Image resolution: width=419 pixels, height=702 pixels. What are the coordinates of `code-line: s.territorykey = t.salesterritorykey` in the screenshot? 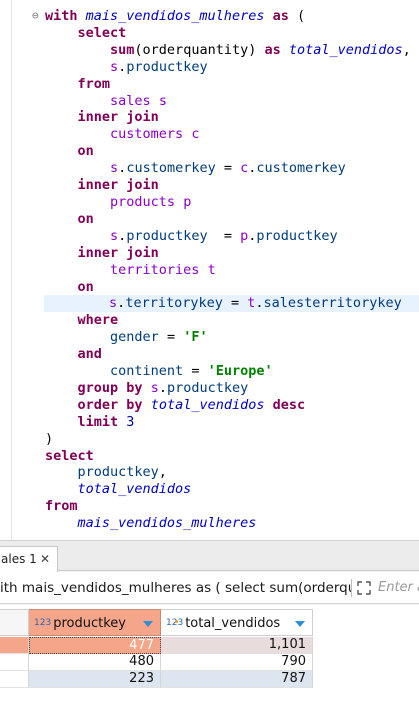 It's located at (231, 304).